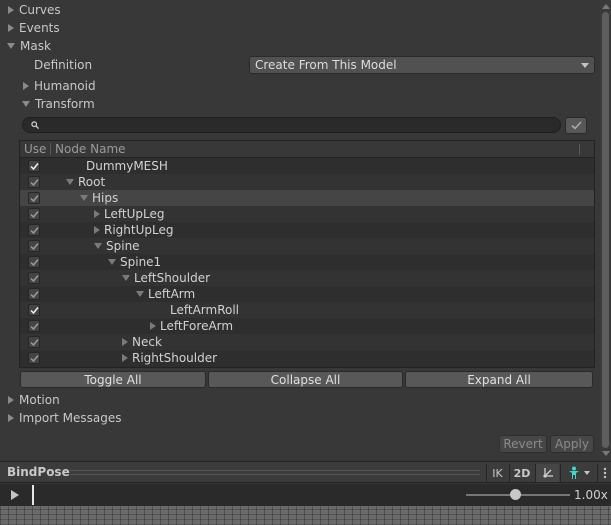 The height and width of the screenshot is (525, 611). What do you see at coordinates (606, 6) in the screenshot?
I see `scroll-up-icon` at bounding box center [606, 6].